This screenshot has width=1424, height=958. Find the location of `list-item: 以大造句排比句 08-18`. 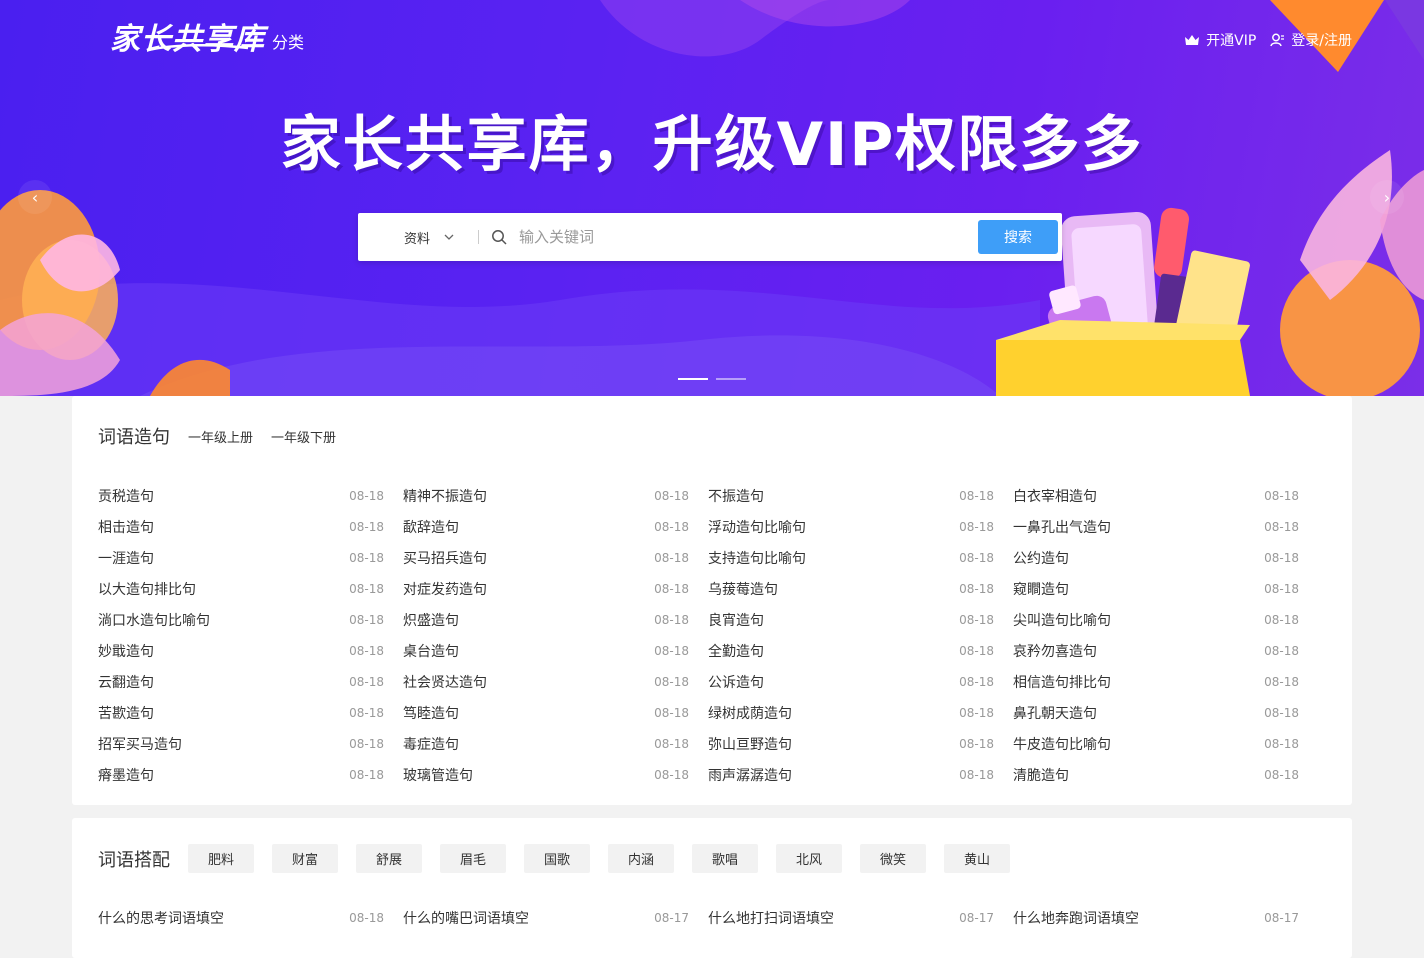

list-item: 以大造句排比句 08-18 is located at coordinates (250, 588).